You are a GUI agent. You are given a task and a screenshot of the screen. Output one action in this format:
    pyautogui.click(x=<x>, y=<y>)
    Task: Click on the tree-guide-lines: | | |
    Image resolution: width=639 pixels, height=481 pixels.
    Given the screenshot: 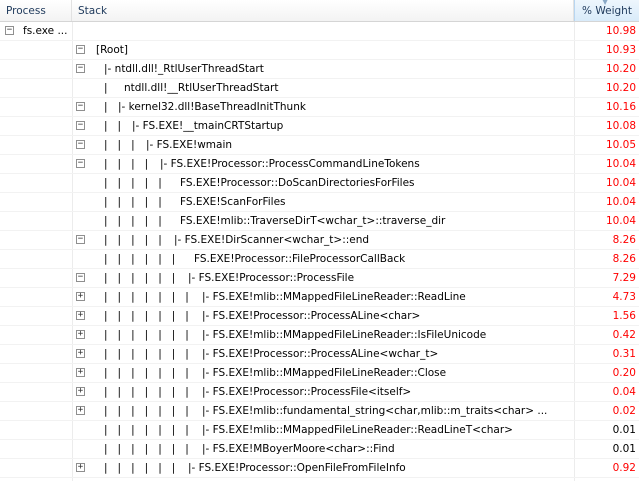 What is the action you would take?
    pyautogui.click(x=119, y=145)
    